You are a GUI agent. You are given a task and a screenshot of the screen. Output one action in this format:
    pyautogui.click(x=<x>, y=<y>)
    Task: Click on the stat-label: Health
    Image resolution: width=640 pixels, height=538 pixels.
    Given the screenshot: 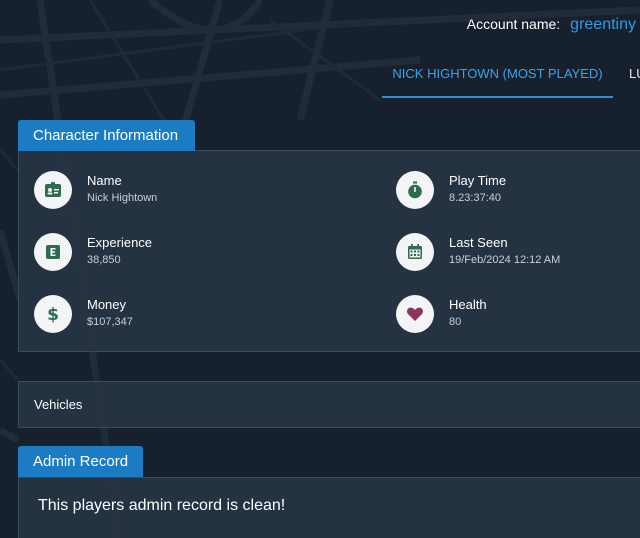 What is the action you would take?
    pyautogui.click(x=468, y=304)
    